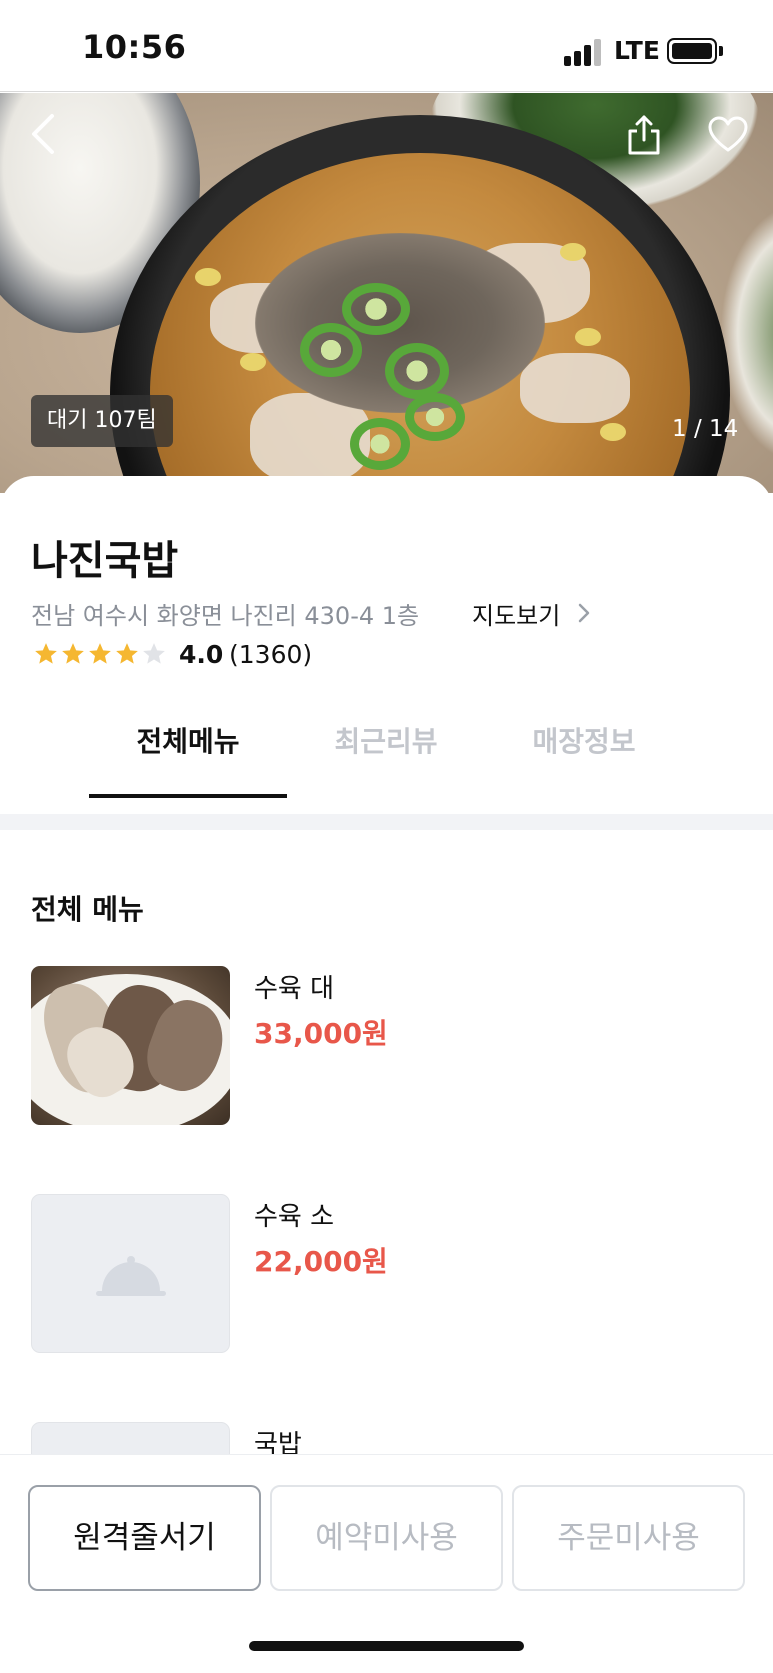  What do you see at coordinates (721, 51) in the screenshot?
I see `battery-tip` at bounding box center [721, 51].